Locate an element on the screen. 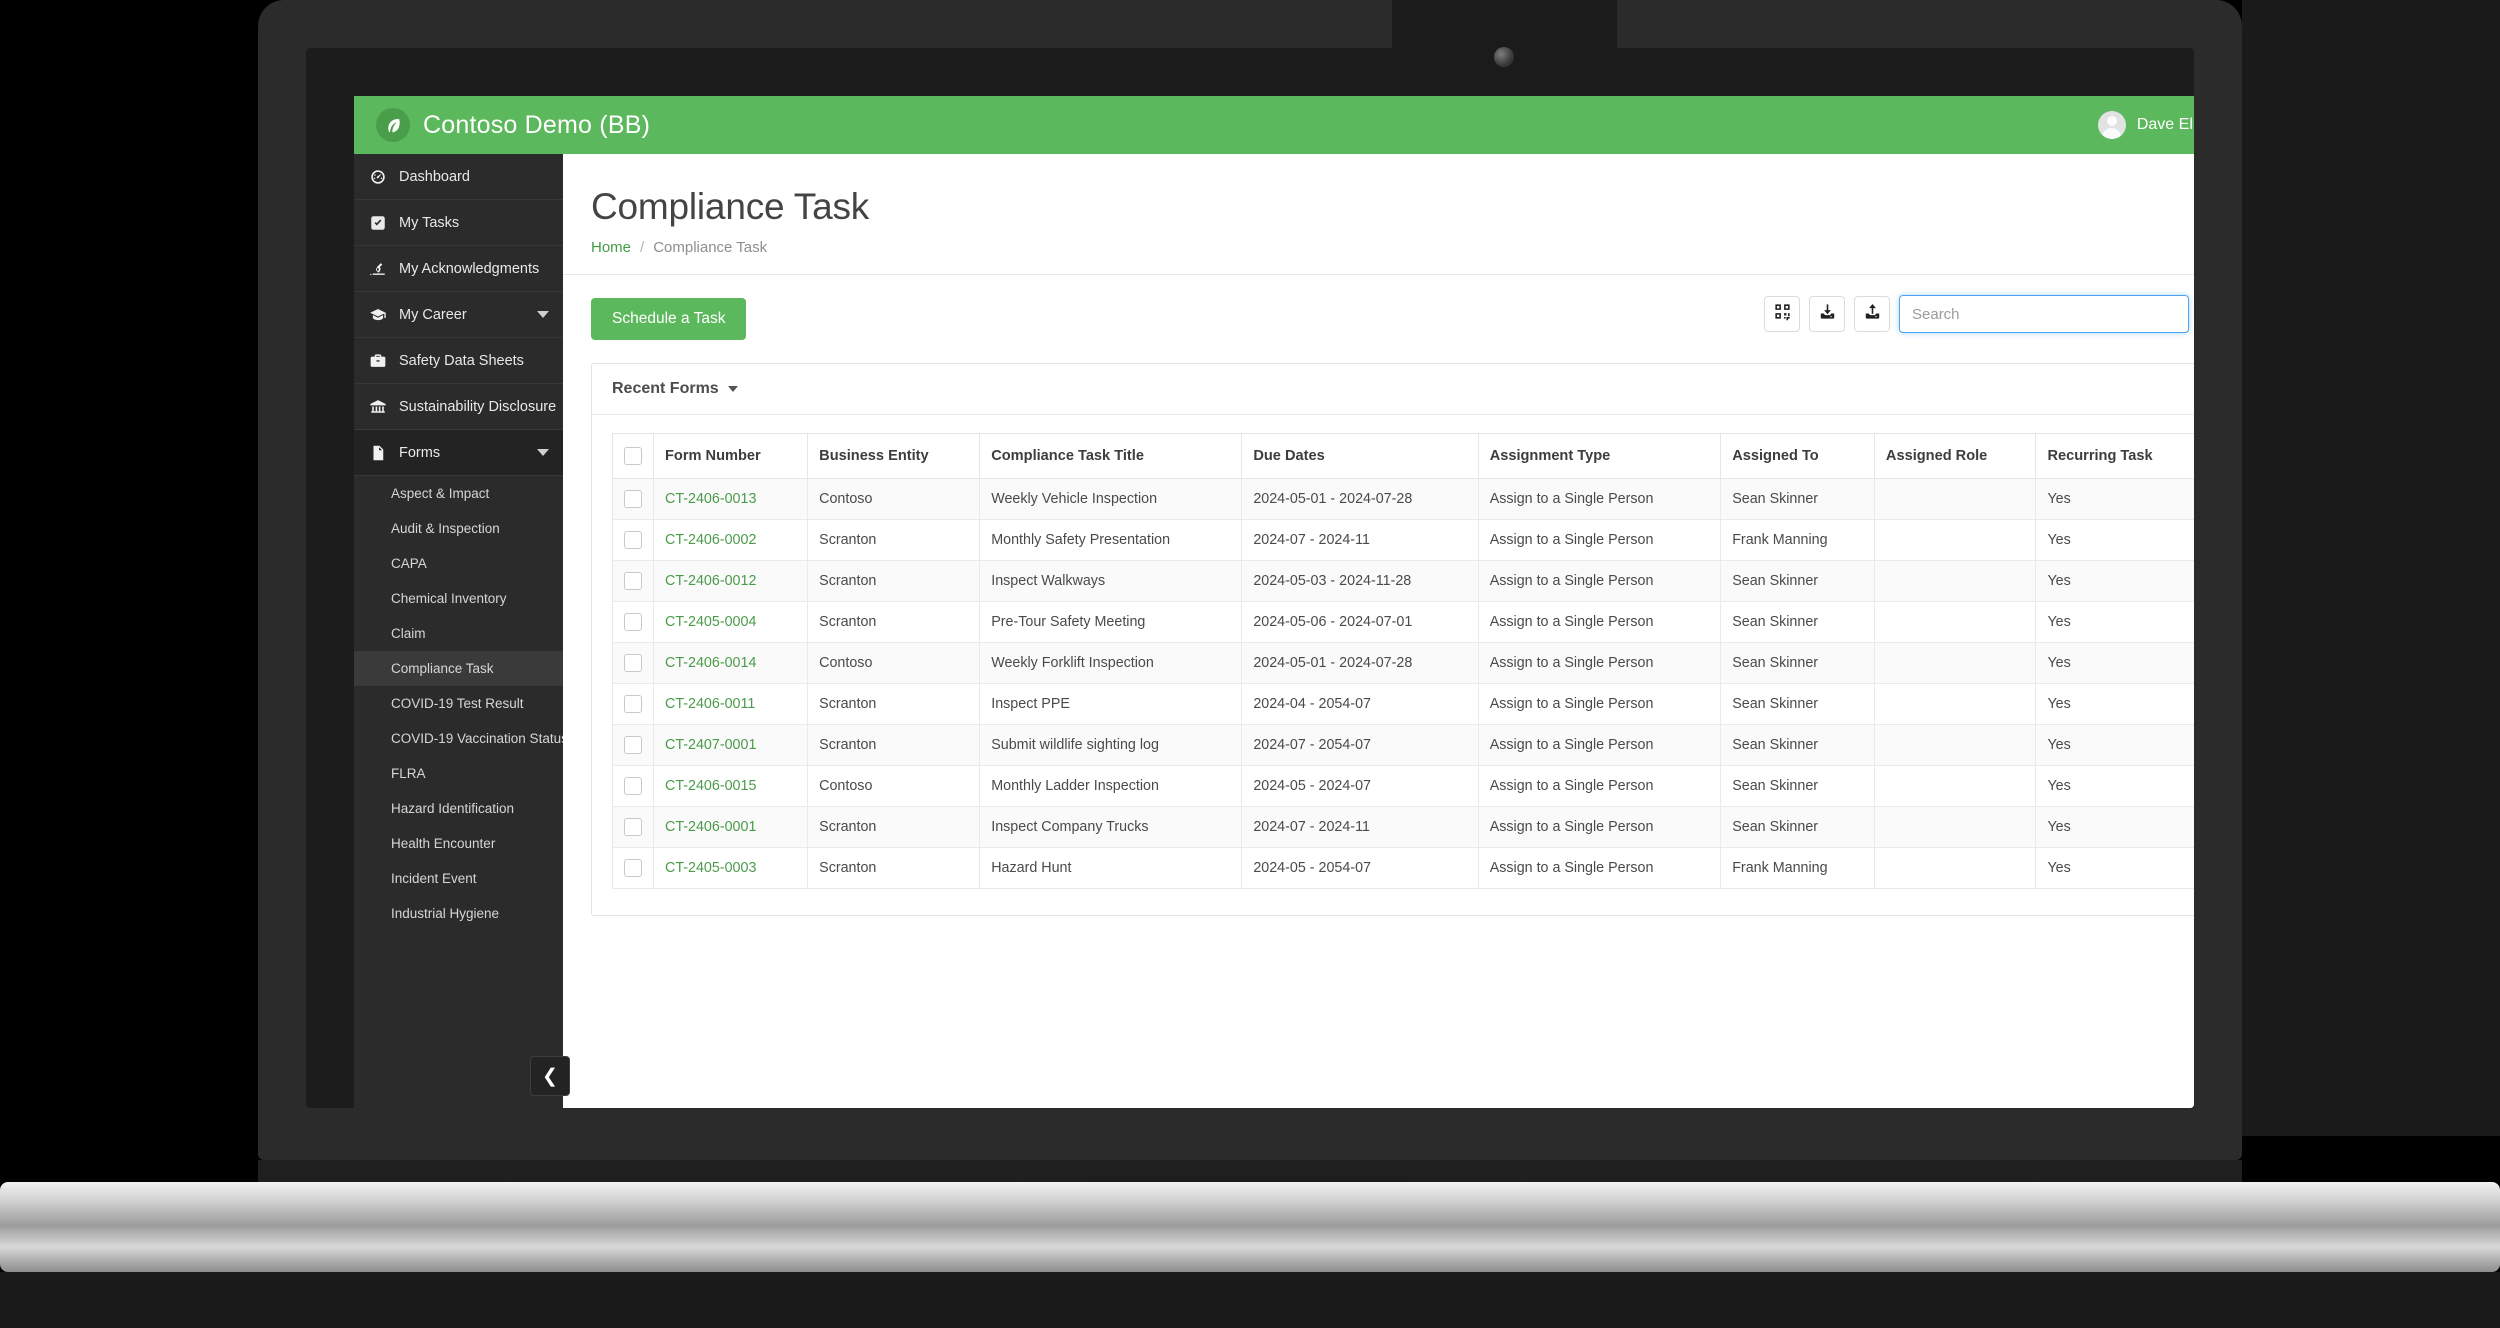 Image resolution: width=2500 pixels, height=1328 pixels. toolbar-actions is located at coordinates (1979, 314).